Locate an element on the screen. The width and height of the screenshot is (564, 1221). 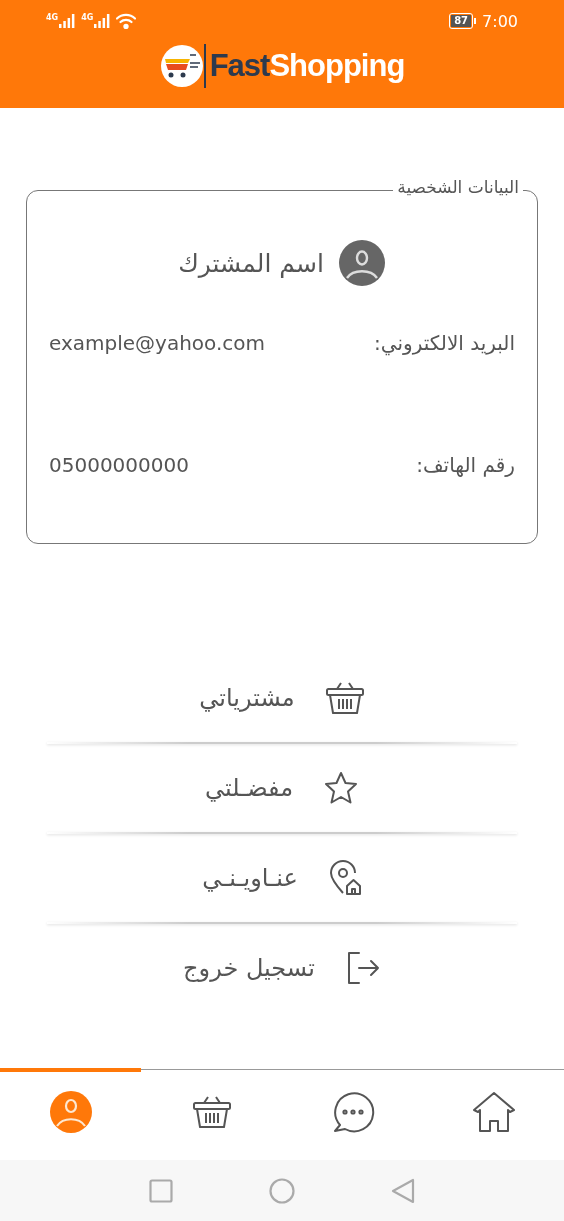
subscriber-name: اسم المشترك is located at coordinates (251, 263).